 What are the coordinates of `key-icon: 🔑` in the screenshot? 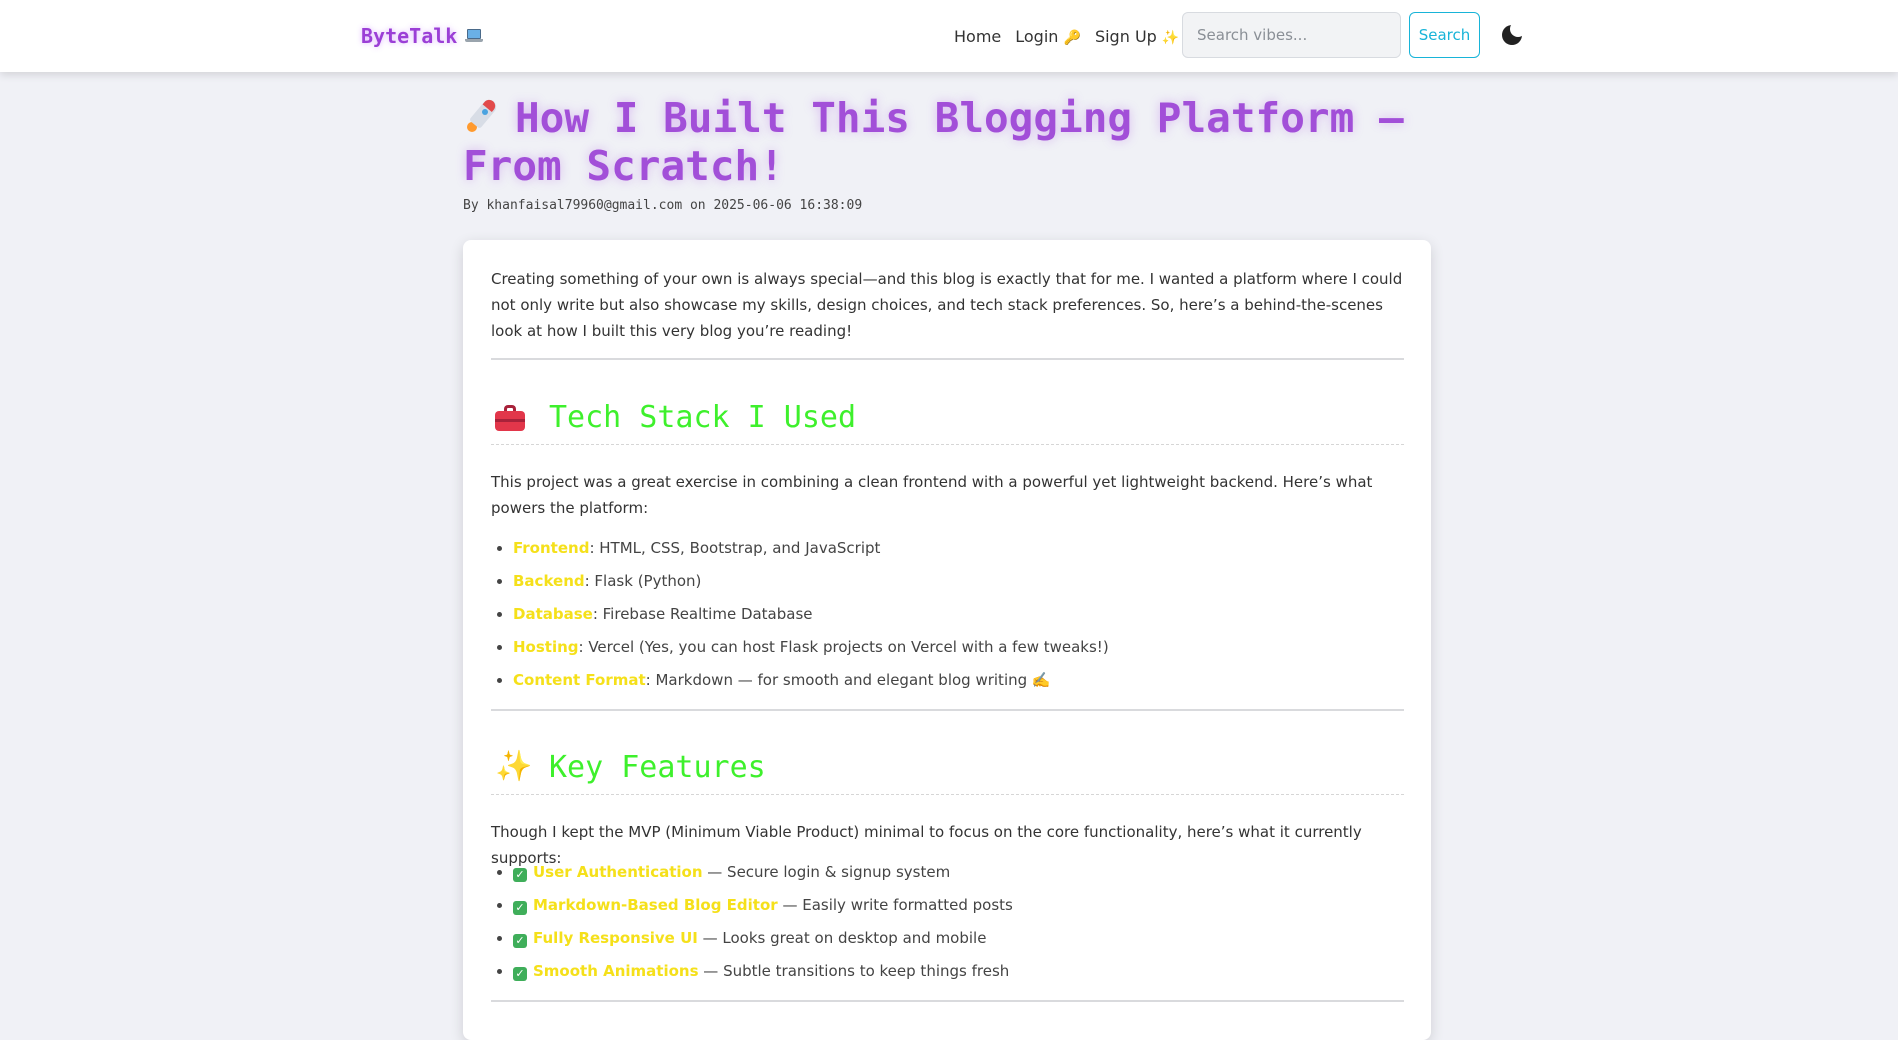 It's located at (1072, 37).